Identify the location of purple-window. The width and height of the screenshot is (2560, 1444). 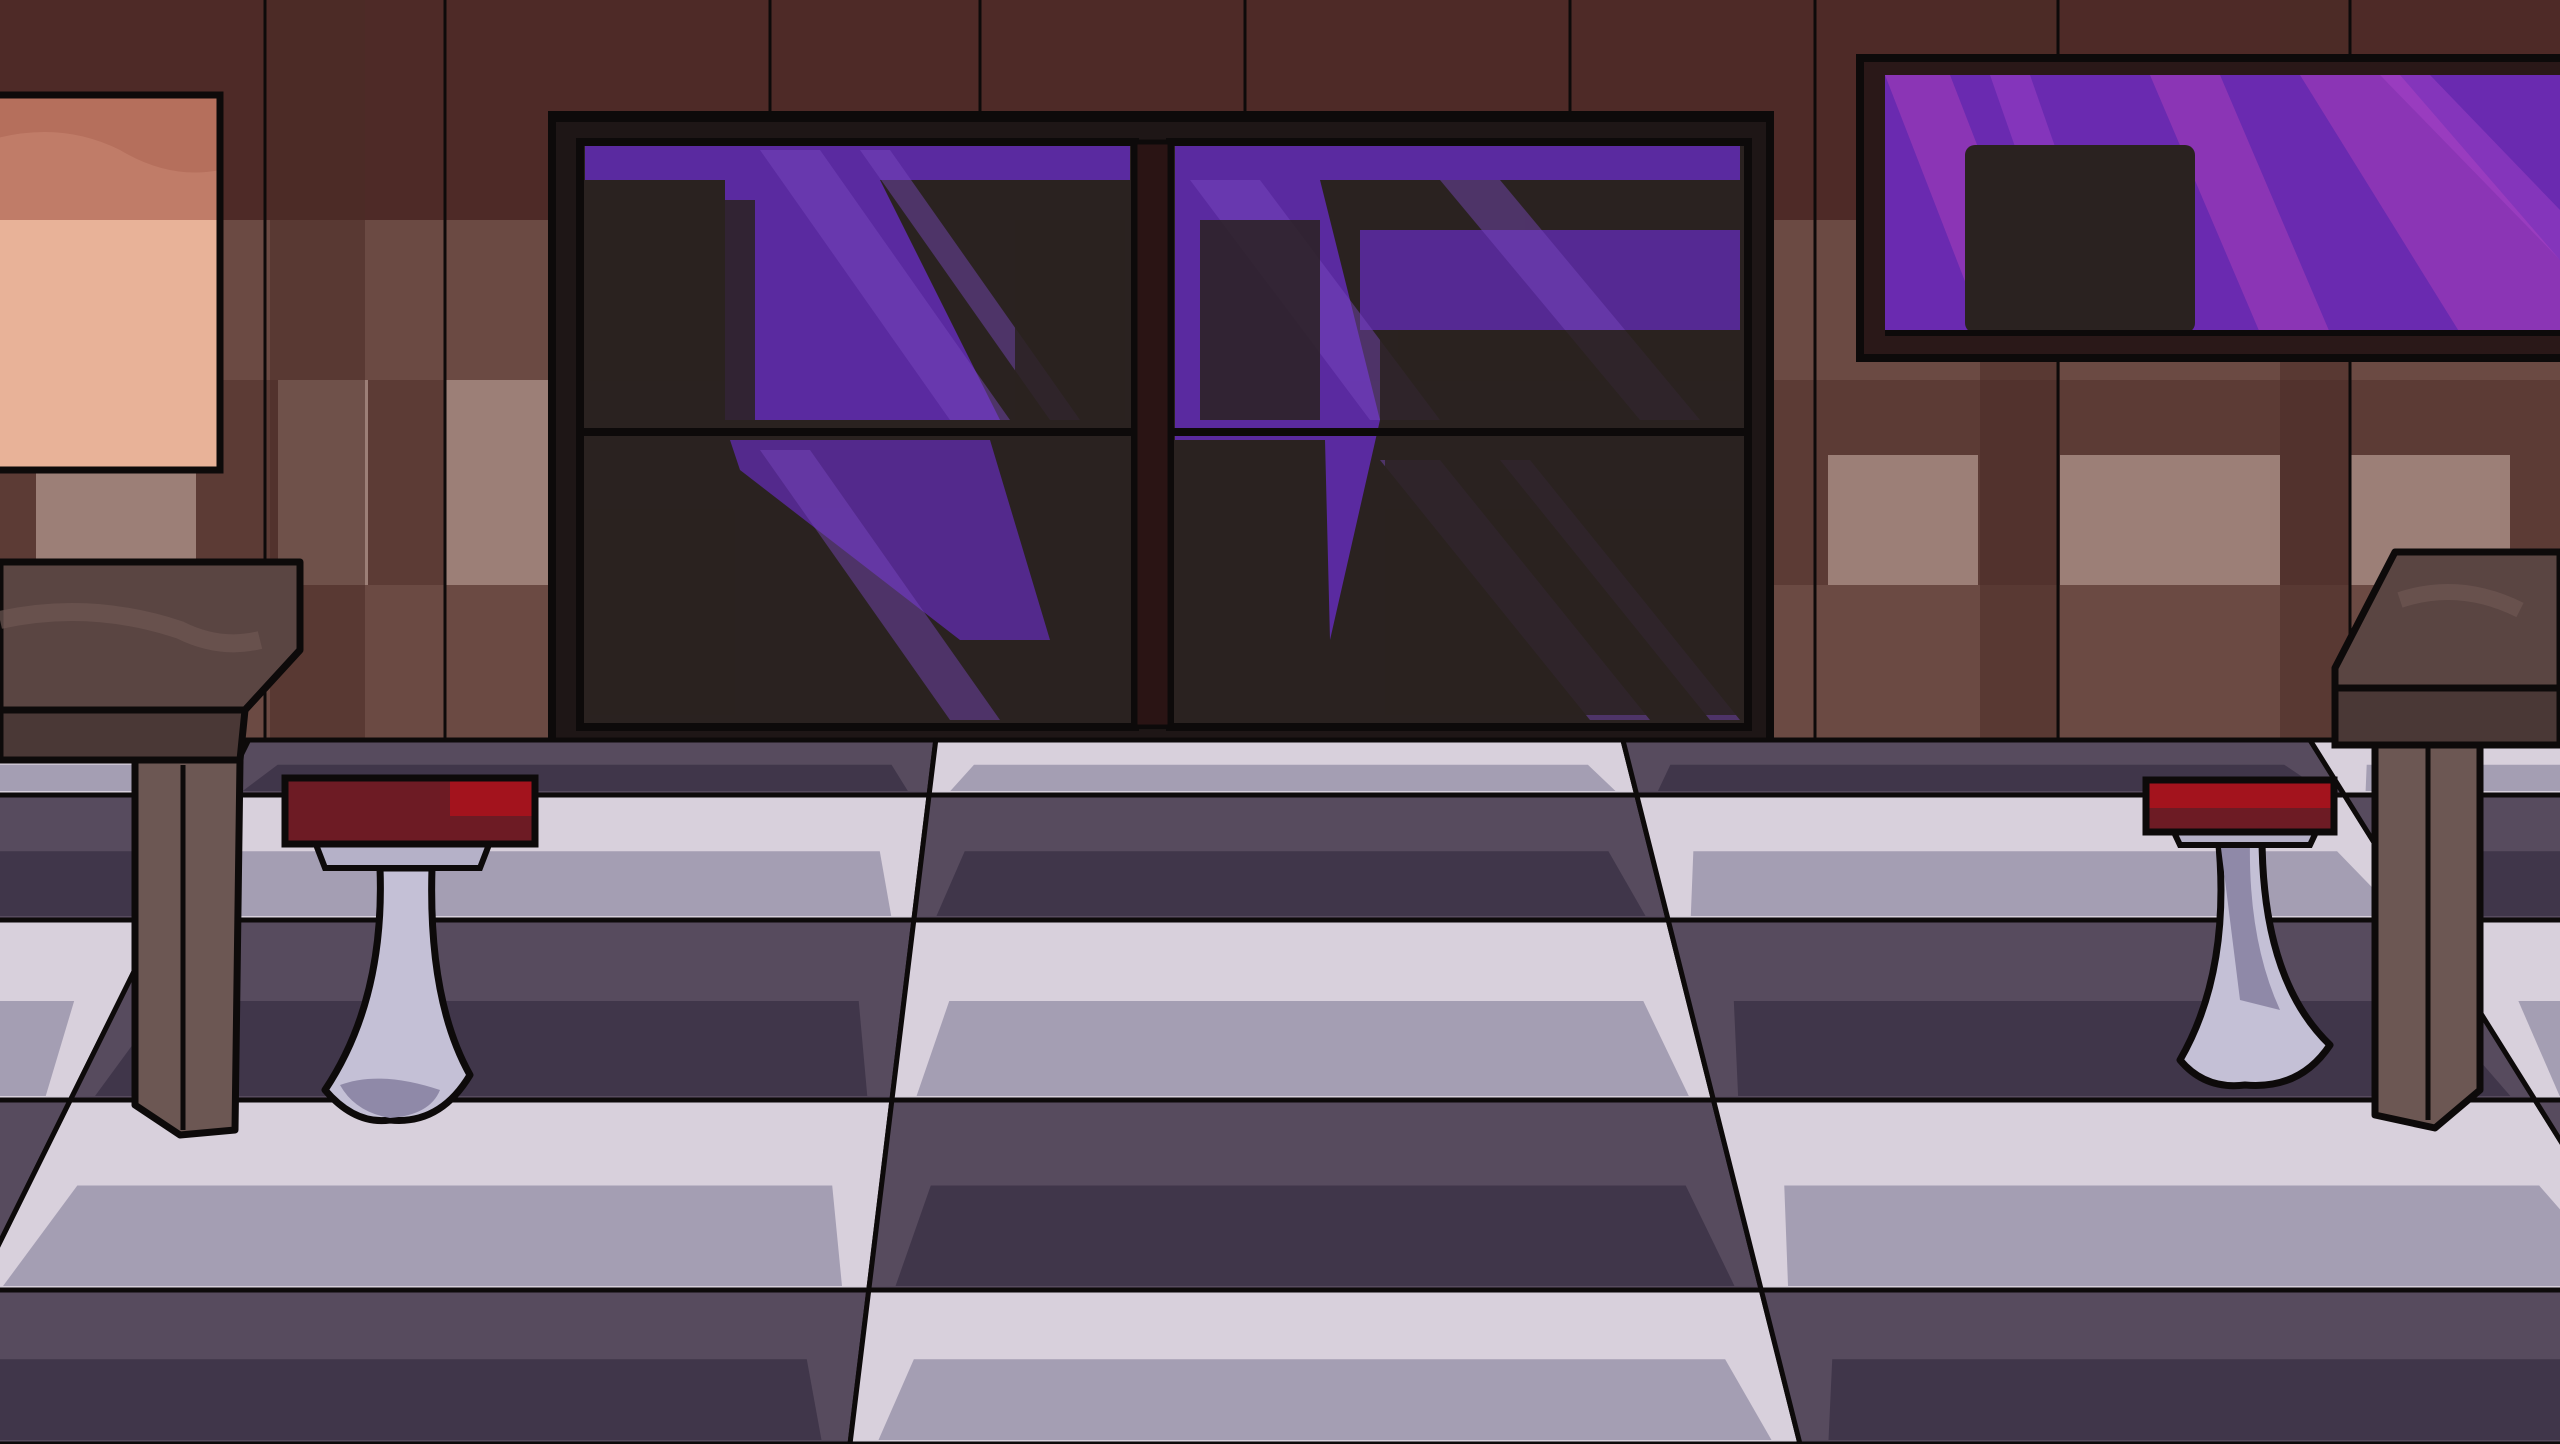
(2208, 208).